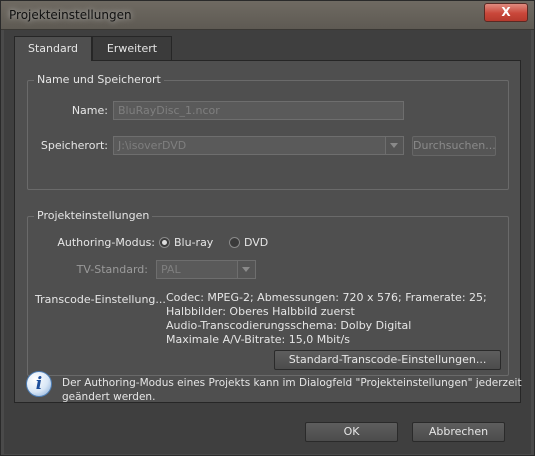 The image size is (535, 456). What do you see at coordinates (258, 145) in the screenshot?
I see `location-dropdown: J:\isoverDVD` at bounding box center [258, 145].